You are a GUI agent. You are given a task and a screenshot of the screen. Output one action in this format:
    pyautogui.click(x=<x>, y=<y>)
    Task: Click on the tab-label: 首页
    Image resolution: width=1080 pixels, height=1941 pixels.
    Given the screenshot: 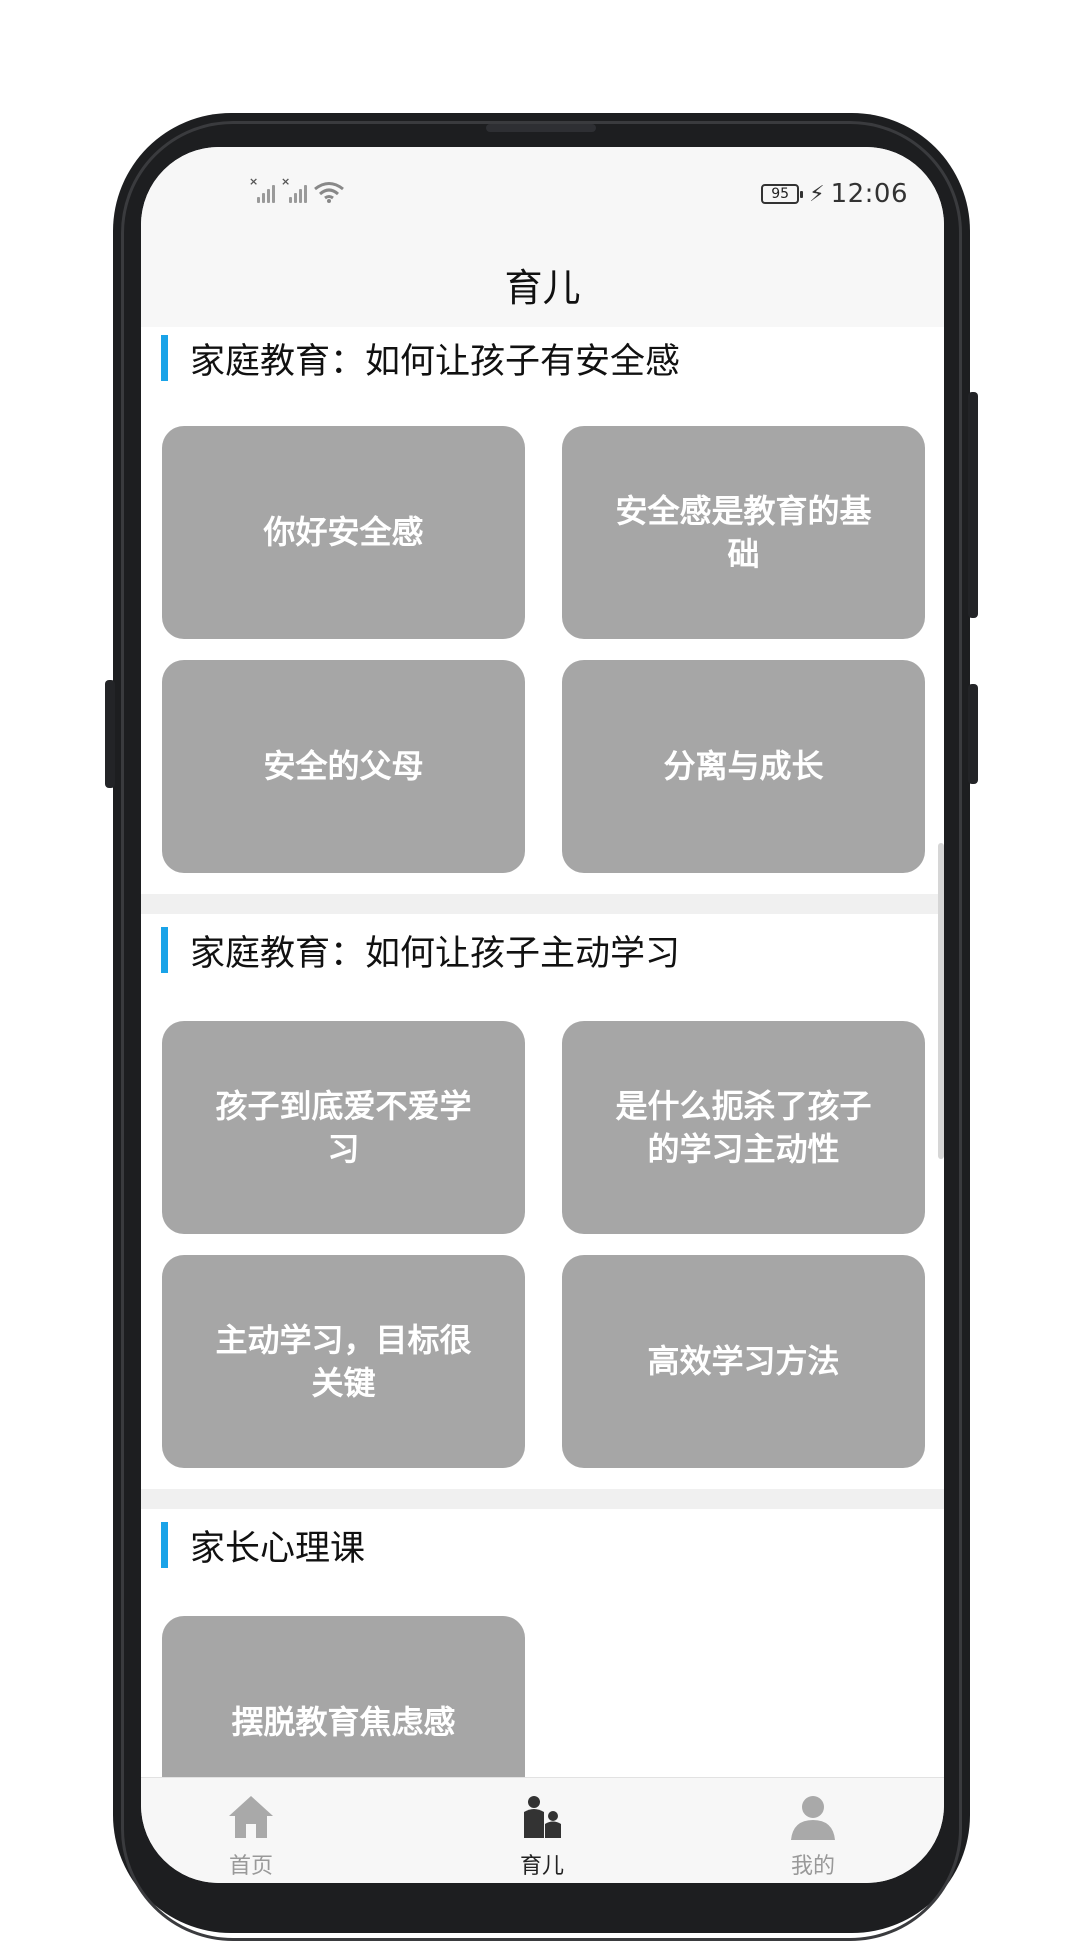 What is the action you would take?
    pyautogui.click(x=250, y=1866)
    